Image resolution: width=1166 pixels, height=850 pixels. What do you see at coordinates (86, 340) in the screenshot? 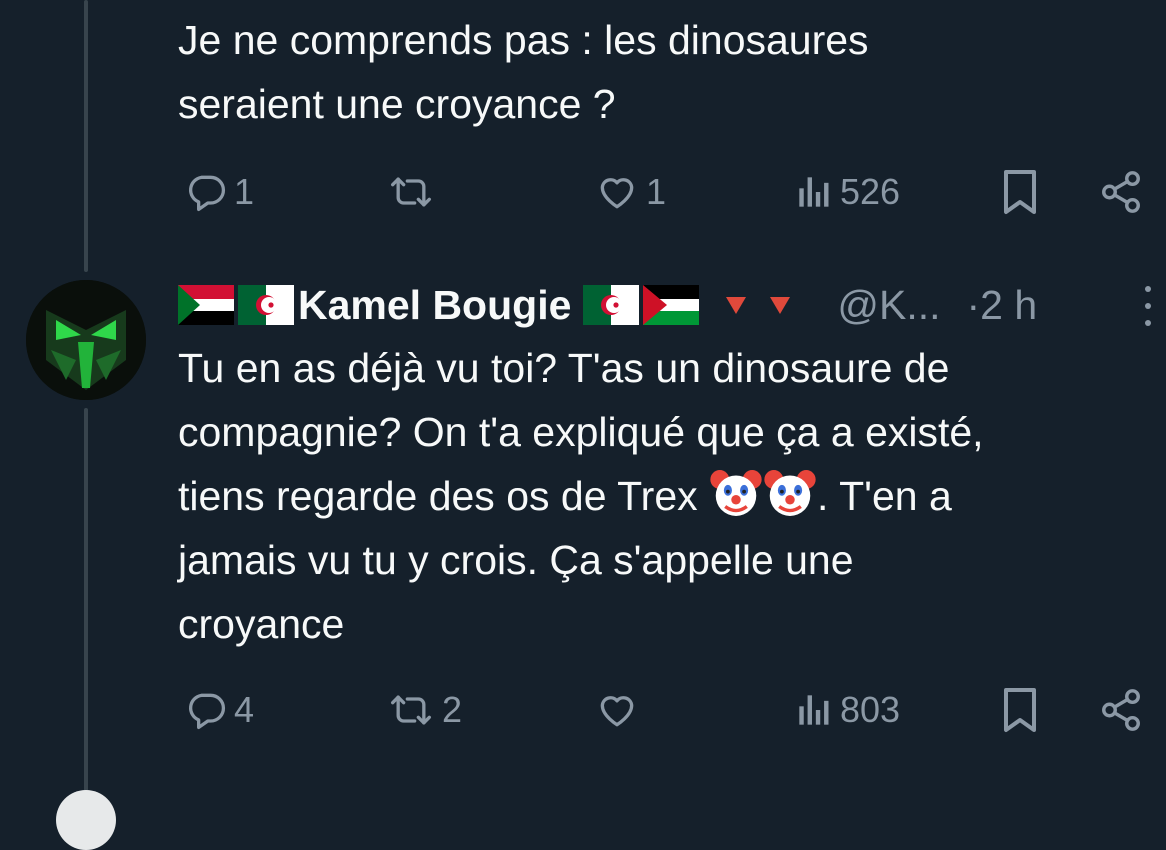
I see `avatar` at bounding box center [86, 340].